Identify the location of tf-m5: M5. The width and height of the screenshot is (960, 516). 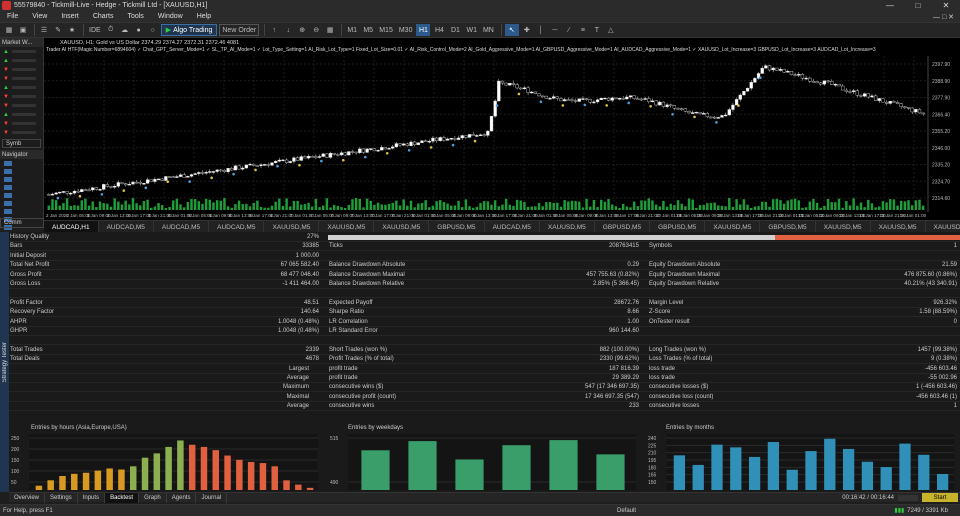
(368, 30).